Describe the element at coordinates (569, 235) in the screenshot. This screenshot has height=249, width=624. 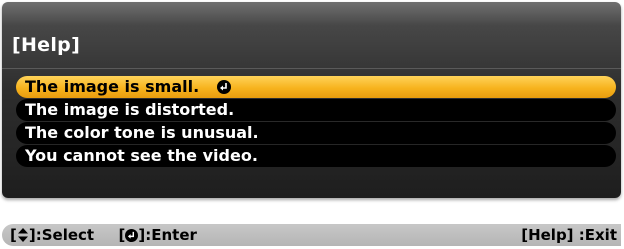
I see `exit-hint: [Help] :Exit` at that location.